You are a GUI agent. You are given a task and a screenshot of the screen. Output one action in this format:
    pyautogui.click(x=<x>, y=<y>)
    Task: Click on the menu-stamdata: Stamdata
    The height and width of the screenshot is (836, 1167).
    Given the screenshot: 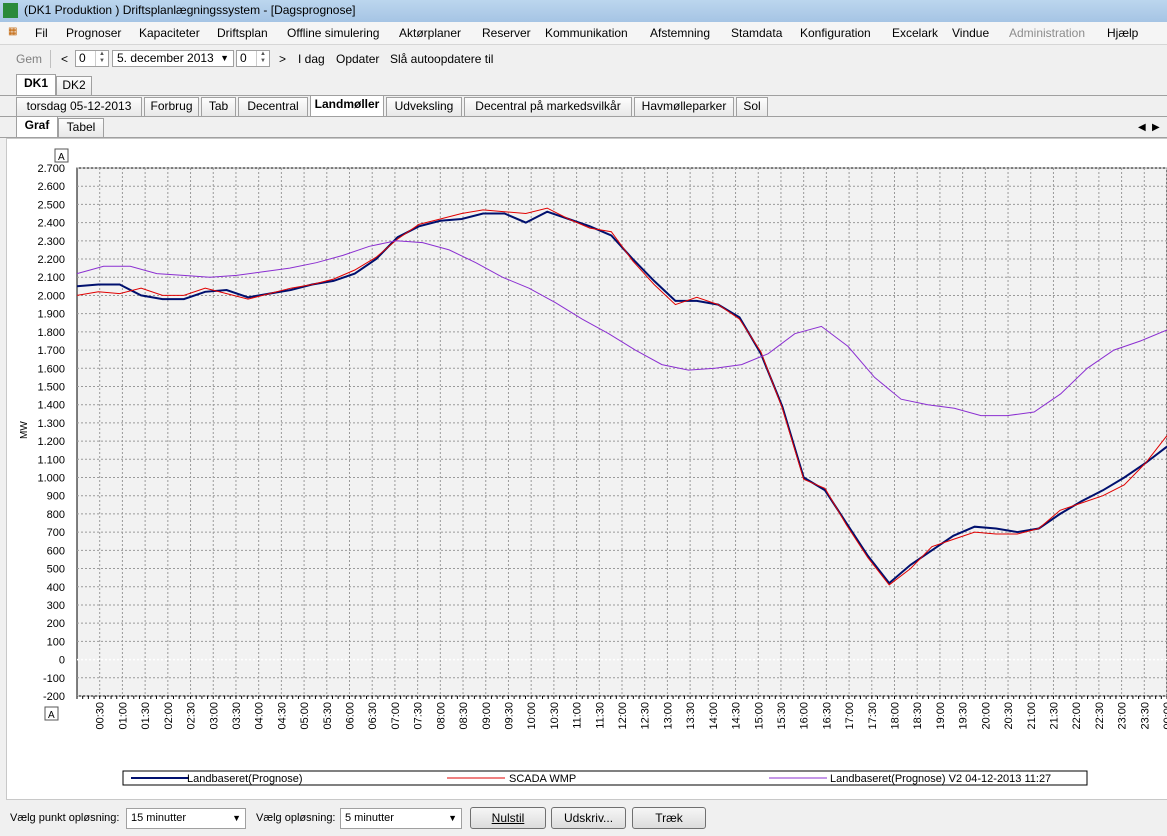 What is the action you would take?
    pyautogui.click(x=756, y=33)
    